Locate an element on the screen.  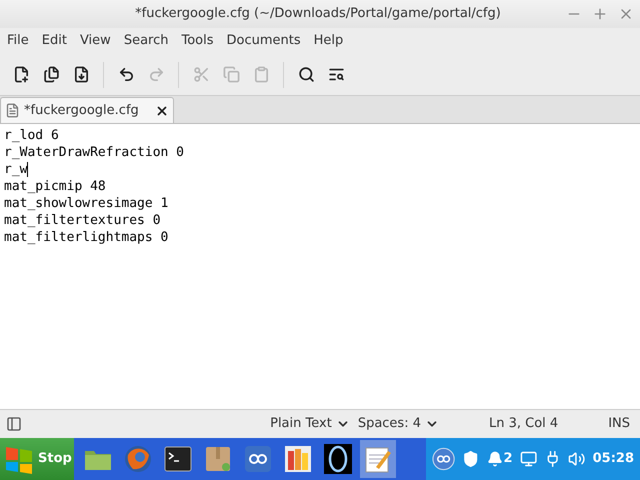
indent-dropdown: Spaces: 4 is located at coordinates (398, 424).